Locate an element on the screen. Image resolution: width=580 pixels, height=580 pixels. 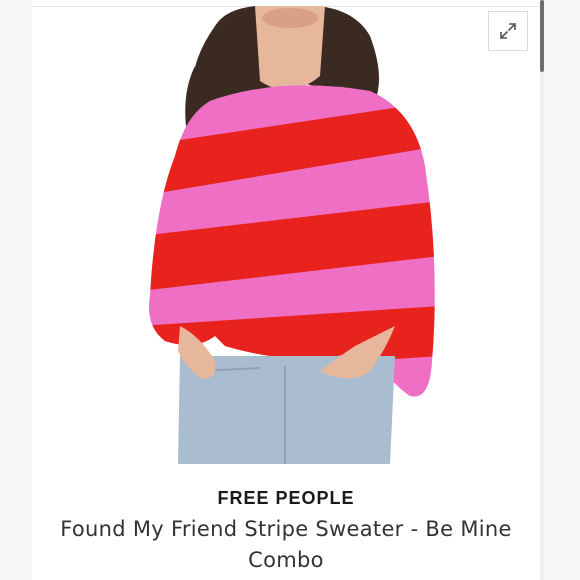
right-gutter is located at coordinates (560, 290).